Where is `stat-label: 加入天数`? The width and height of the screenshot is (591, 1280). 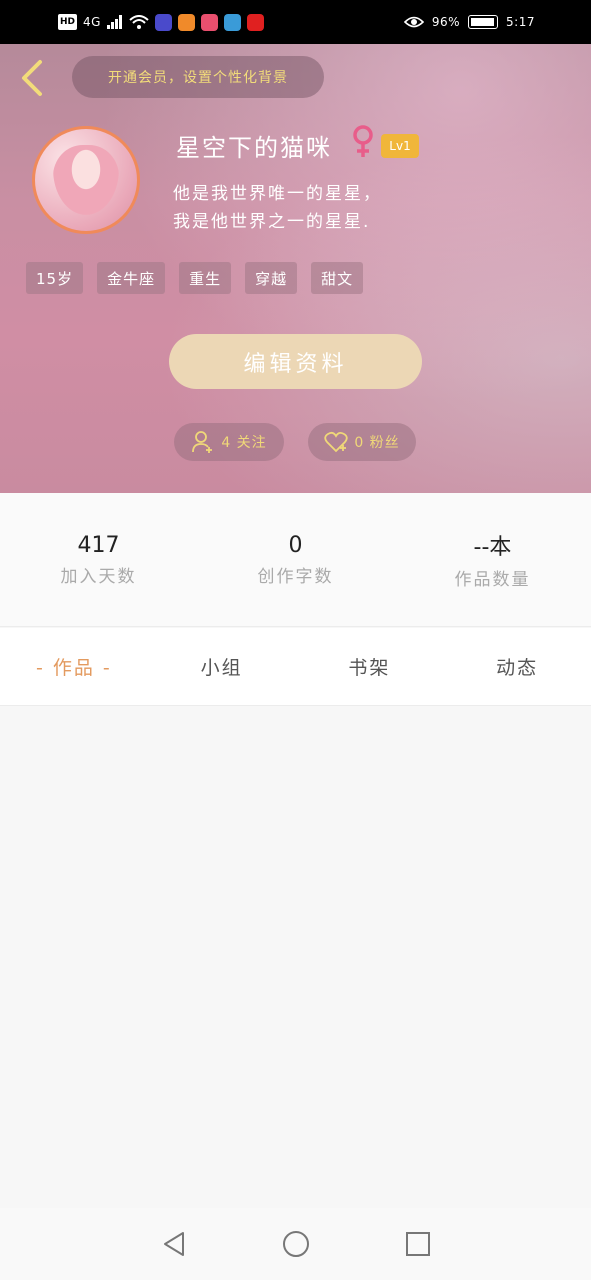 stat-label: 加入天数 is located at coordinates (98, 576).